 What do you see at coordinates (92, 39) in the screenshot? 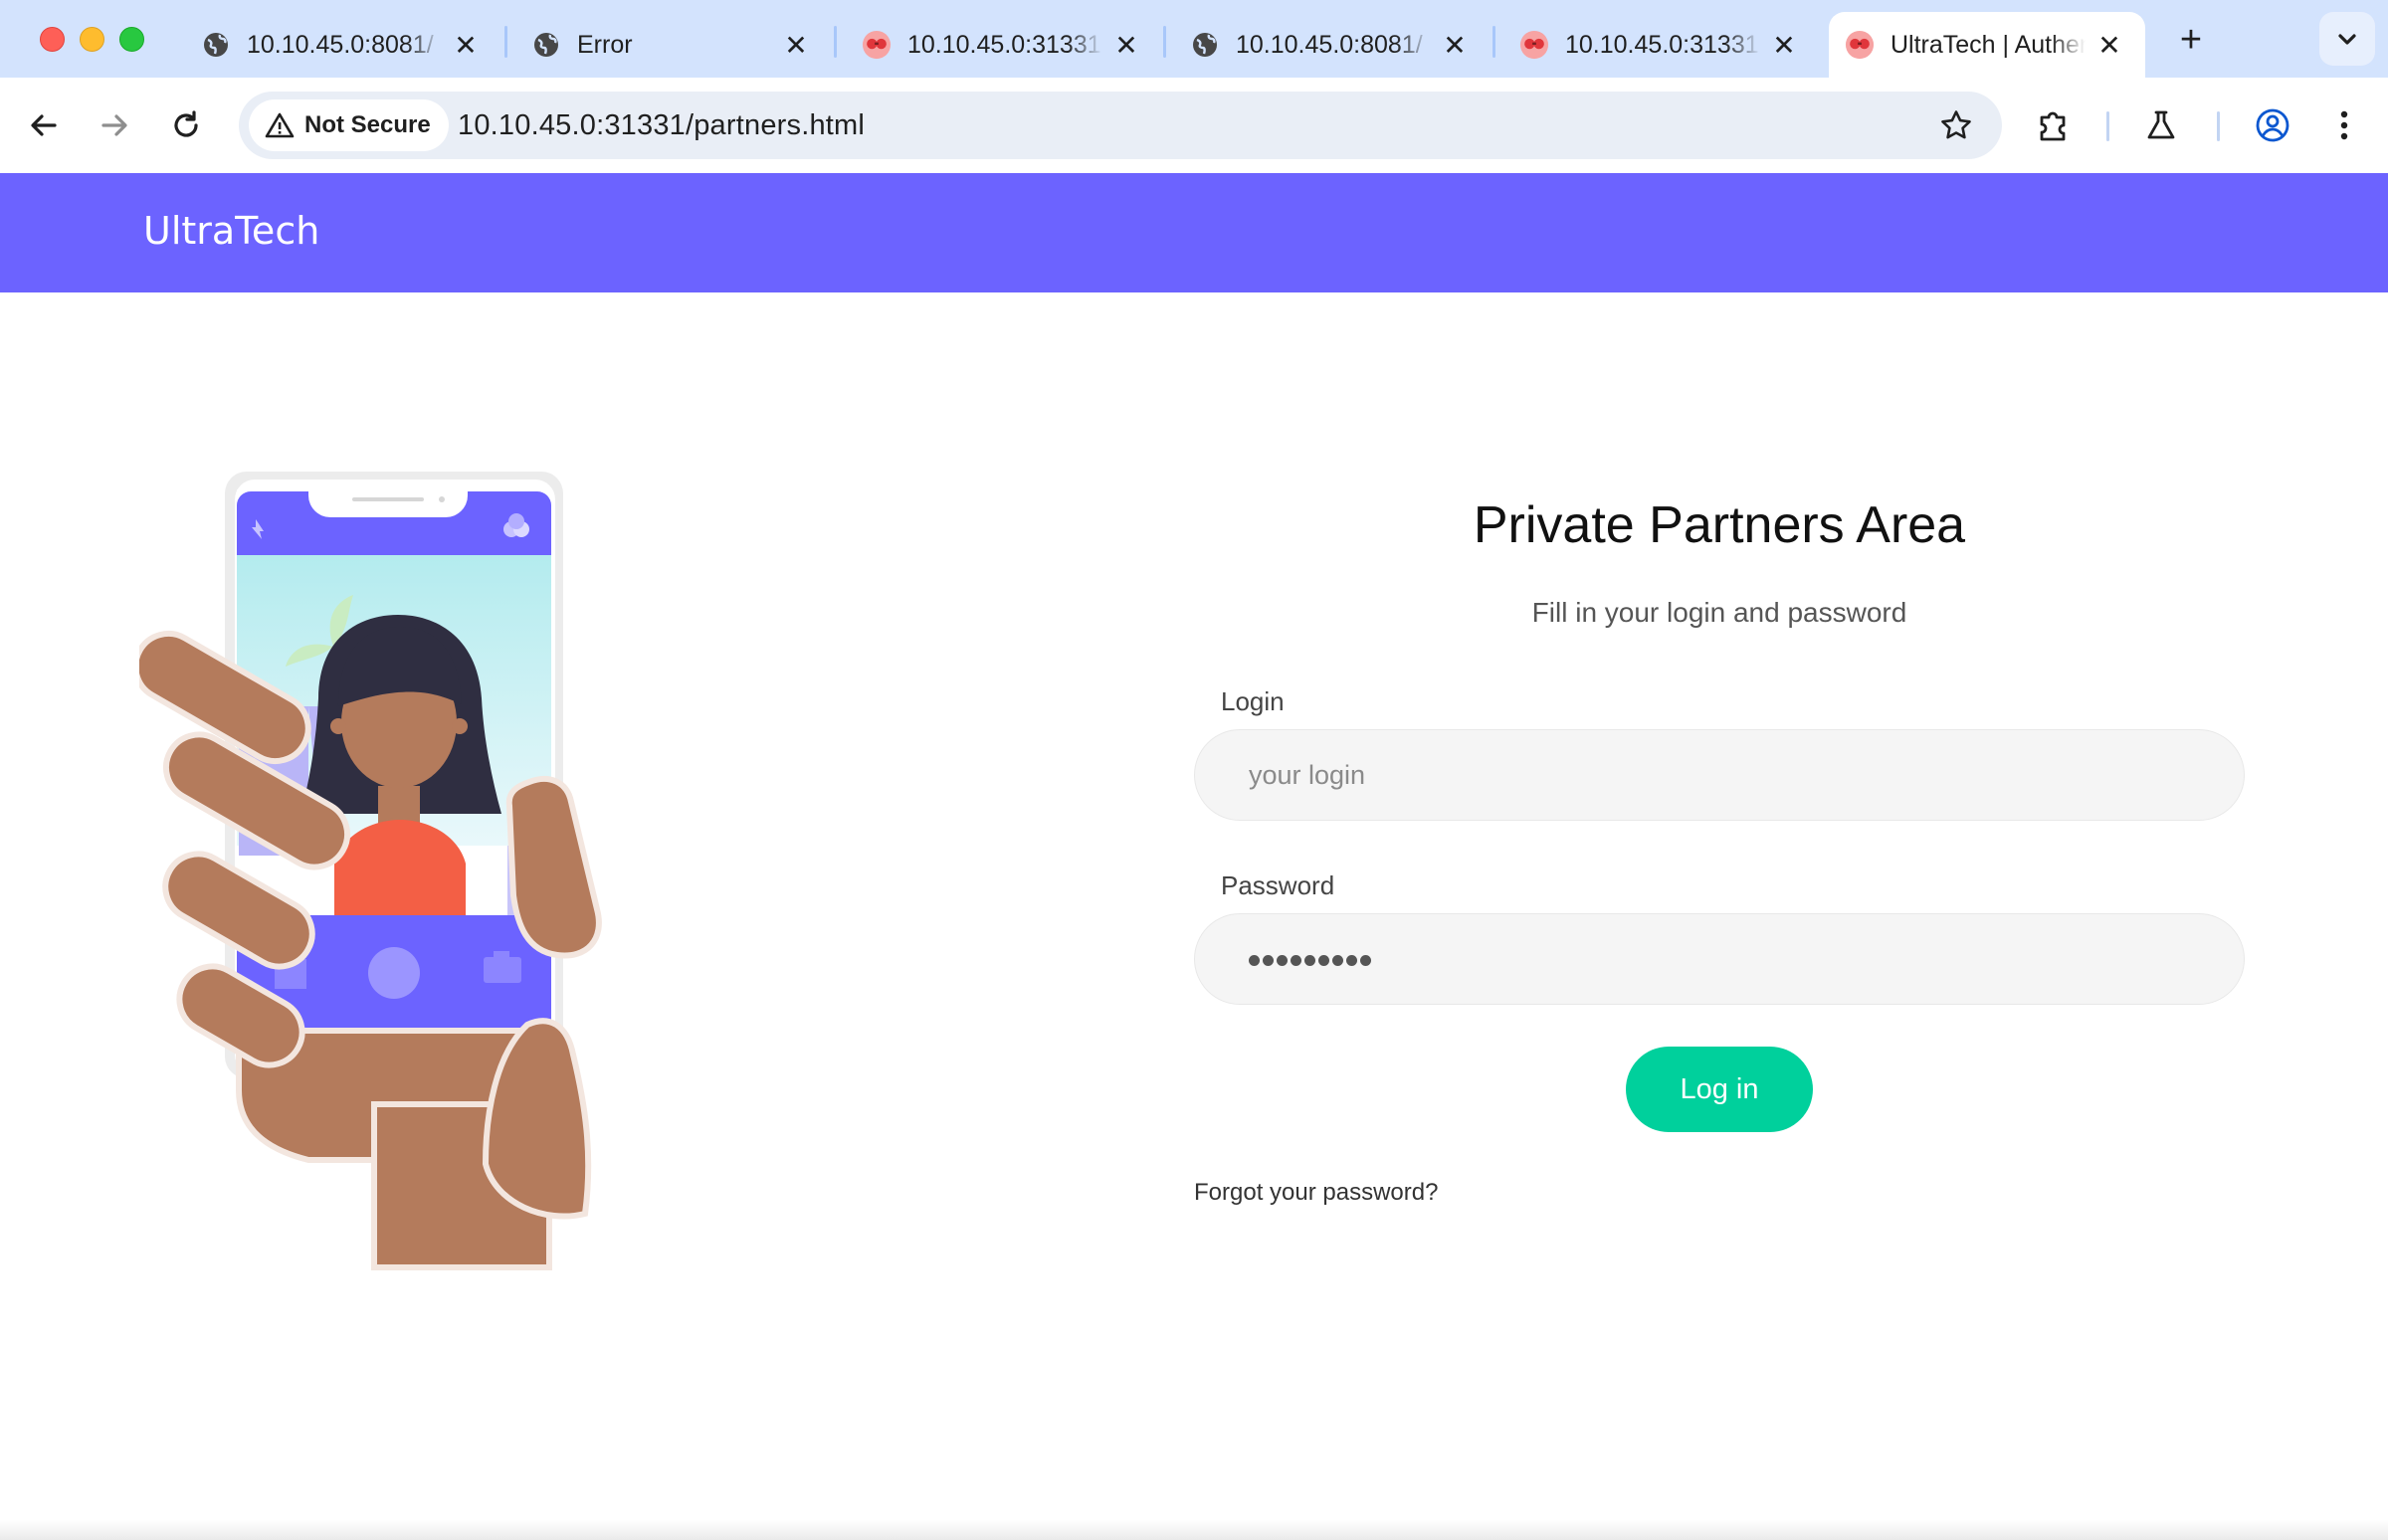
I see `minimize-window-button` at bounding box center [92, 39].